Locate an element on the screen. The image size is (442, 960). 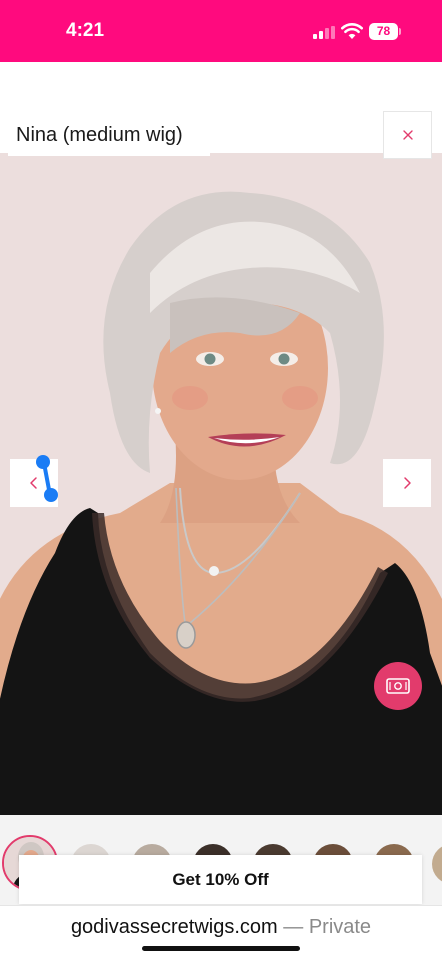
battery-icon: 78 is located at coordinates (385, 31).